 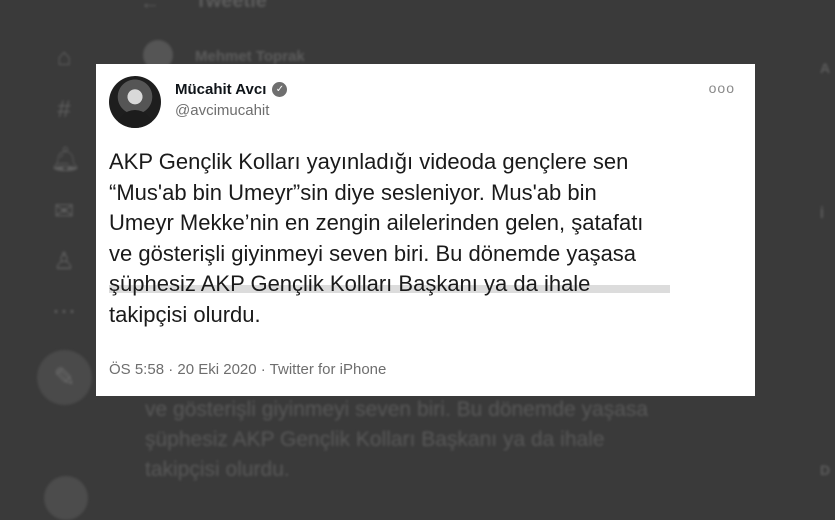 I want to click on background-text-line: takipçisi olurdu., so click(x=217, y=469).